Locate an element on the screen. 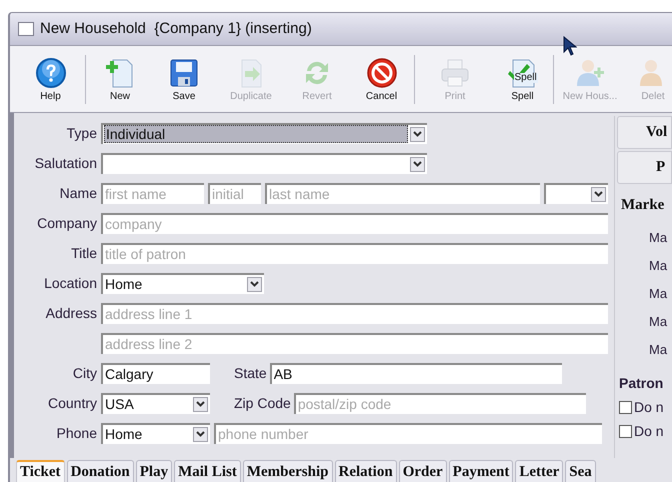 The width and height of the screenshot is (672, 482). input-field: AB is located at coordinates (416, 373).